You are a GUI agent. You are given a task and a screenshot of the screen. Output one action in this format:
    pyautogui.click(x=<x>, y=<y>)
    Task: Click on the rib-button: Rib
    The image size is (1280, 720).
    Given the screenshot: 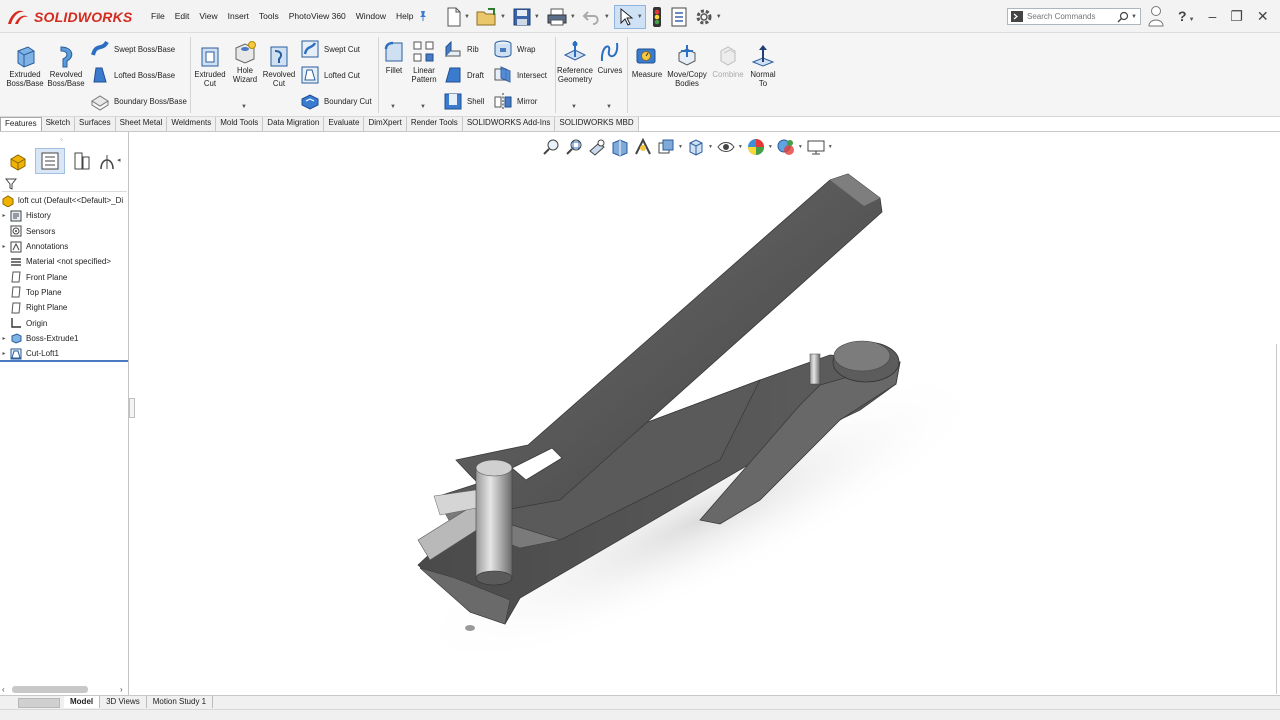 What is the action you would take?
    pyautogui.click(x=461, y=49)
    